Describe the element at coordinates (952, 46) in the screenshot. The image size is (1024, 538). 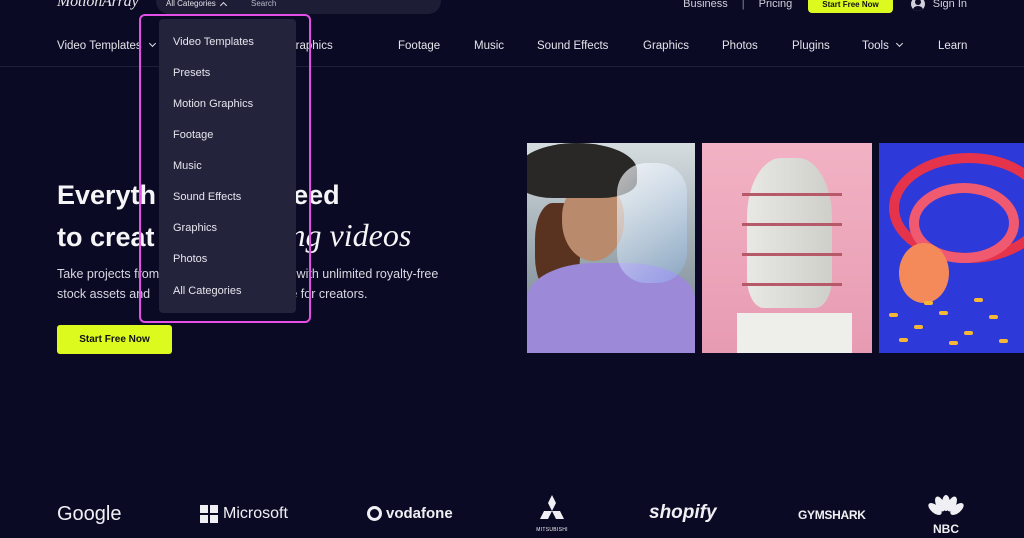
I see `nav-item-learn: Learn` at that location.